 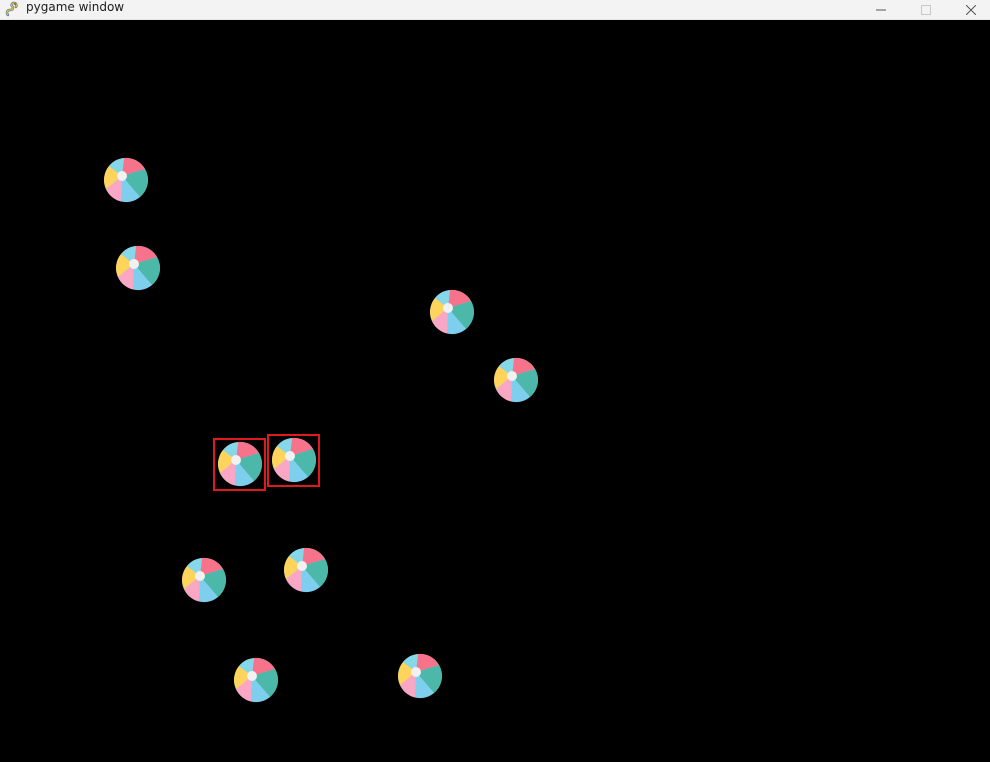 I want to click on maximize-icon, so click(x=926, y=10).